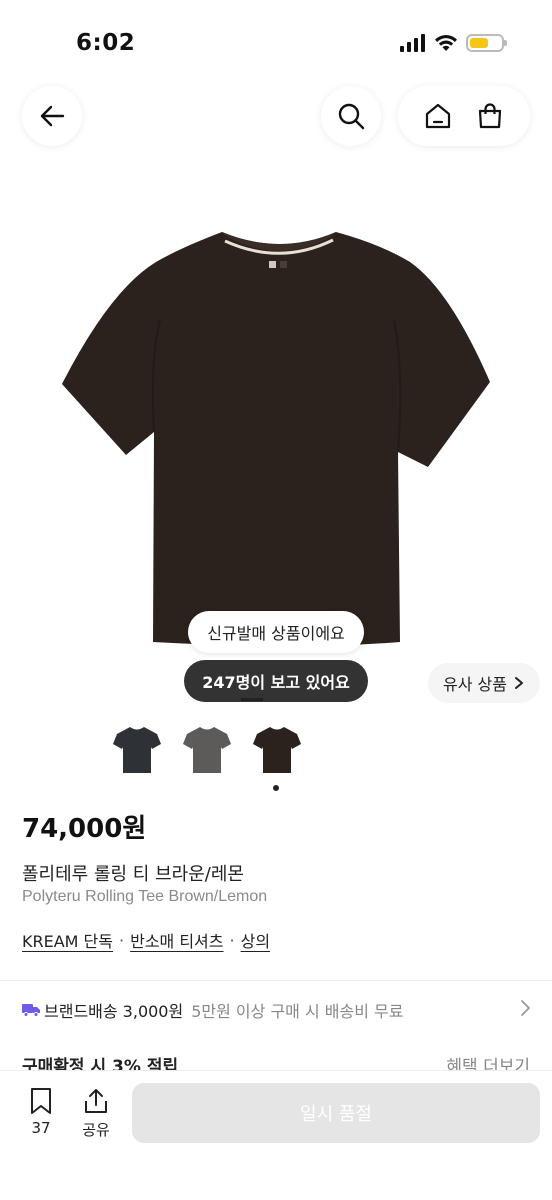 The width and height of the screenshot is (552, 1200). I want to click on product-price: 74,000원, so click(84, 829).